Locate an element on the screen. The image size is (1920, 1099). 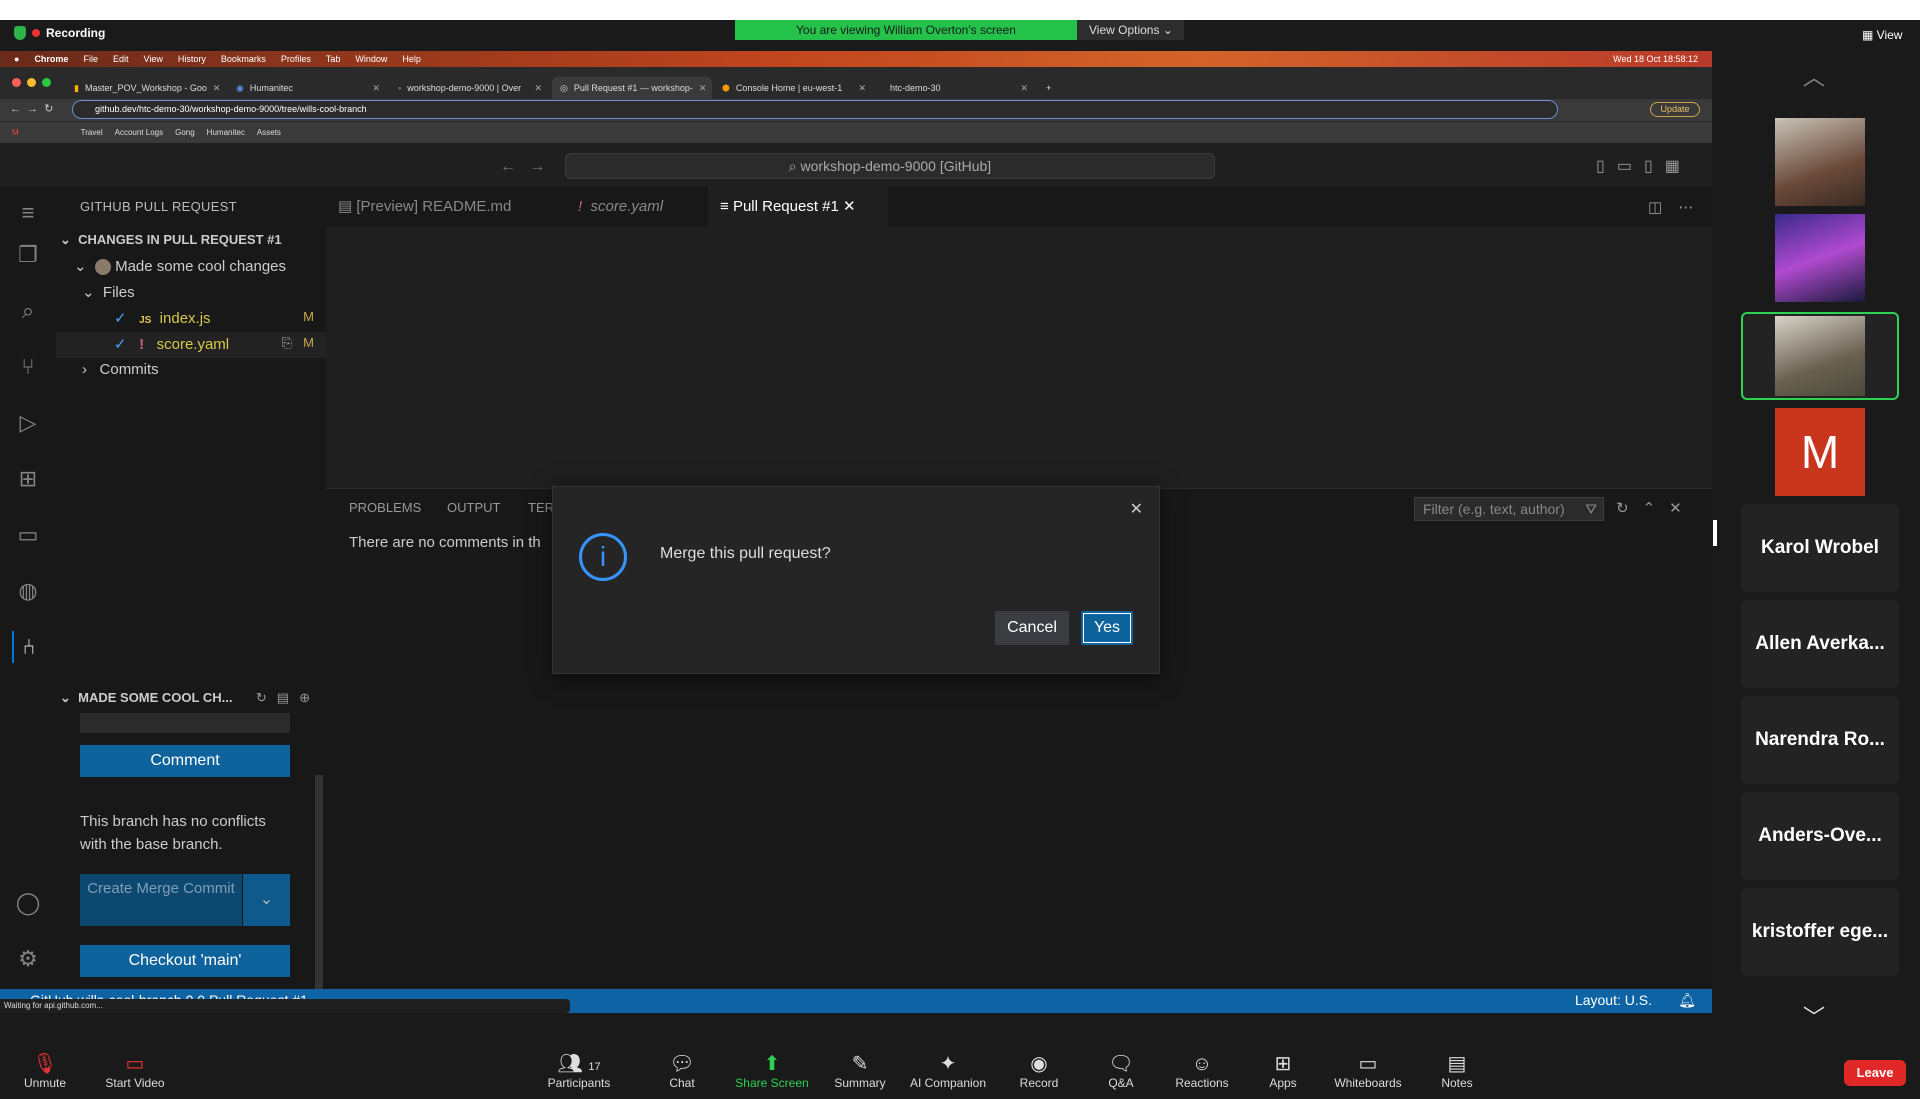
reactions-button: ☺ Reactions is located at coordinates (1202, 1071).